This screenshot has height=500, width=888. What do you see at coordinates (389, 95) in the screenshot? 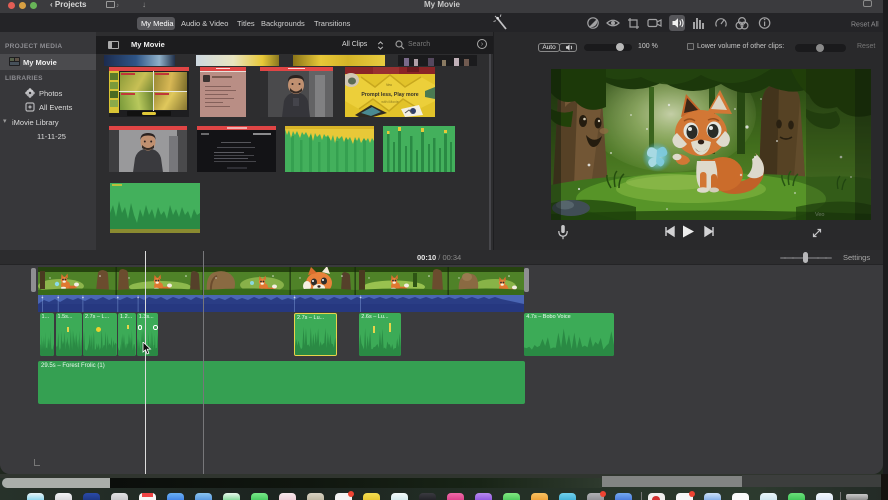
I see `svg-text: Prompt less, Play more` at bounding box center [389, 95].